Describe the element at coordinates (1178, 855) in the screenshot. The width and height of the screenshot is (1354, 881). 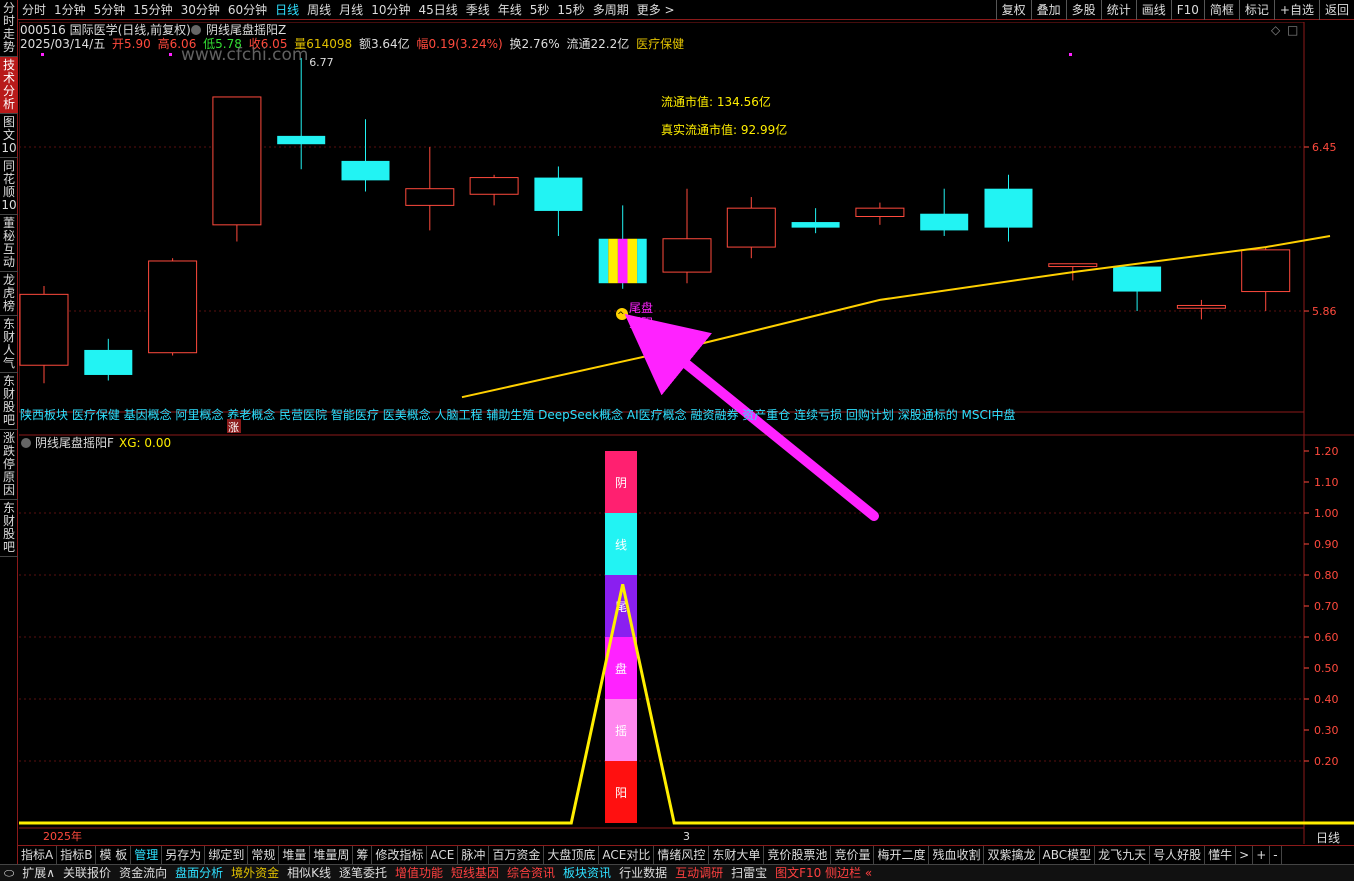
I see `indicator-tab: 号人好股` at that location.